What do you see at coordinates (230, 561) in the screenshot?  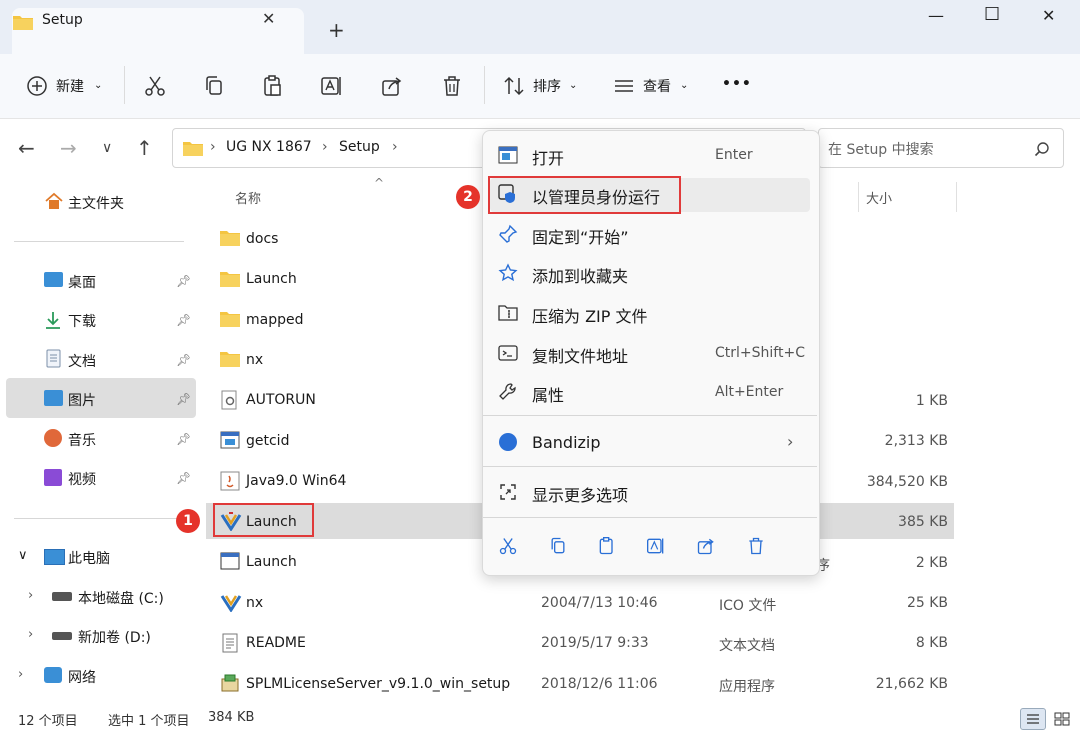 I see `application-window-icon` at bounding box center [230, 561].